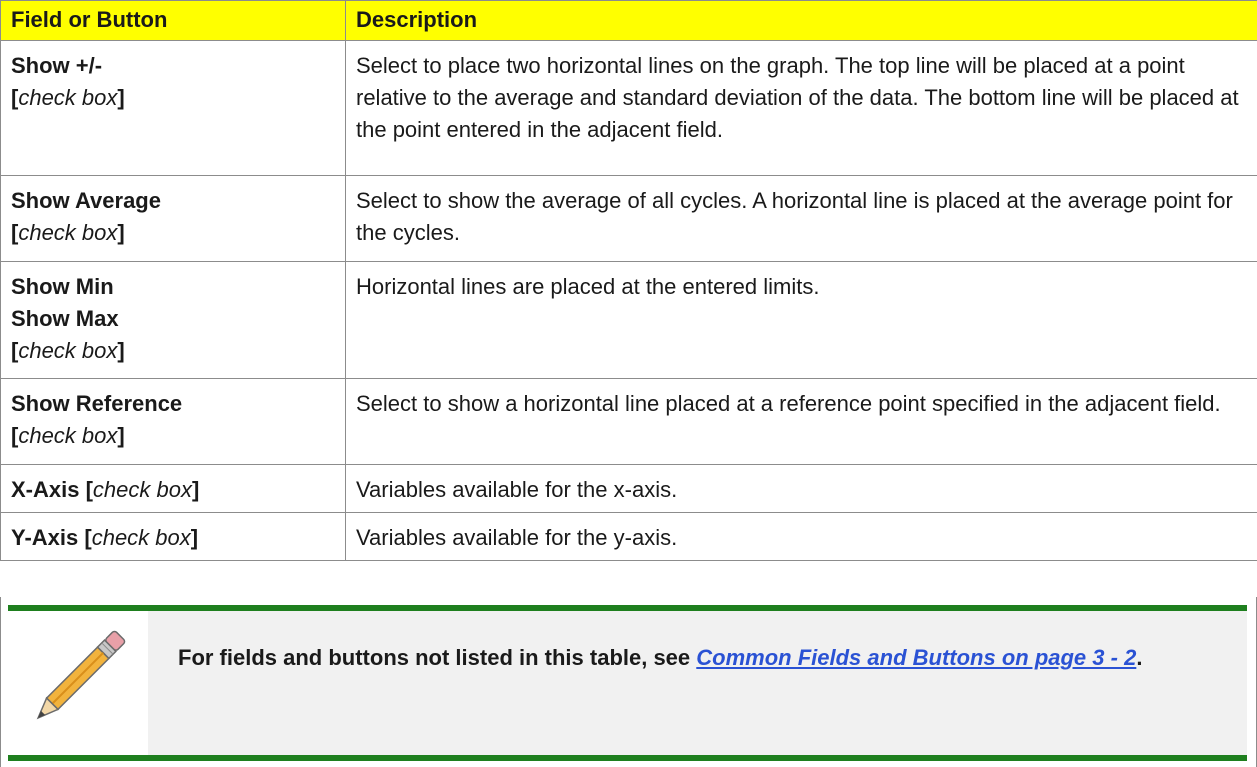 The image size is (1257, 767). What do you see at coordinates (627, 758) in the screenshot?
I see `note-bottom-rule` at bounding box center [627, 758].